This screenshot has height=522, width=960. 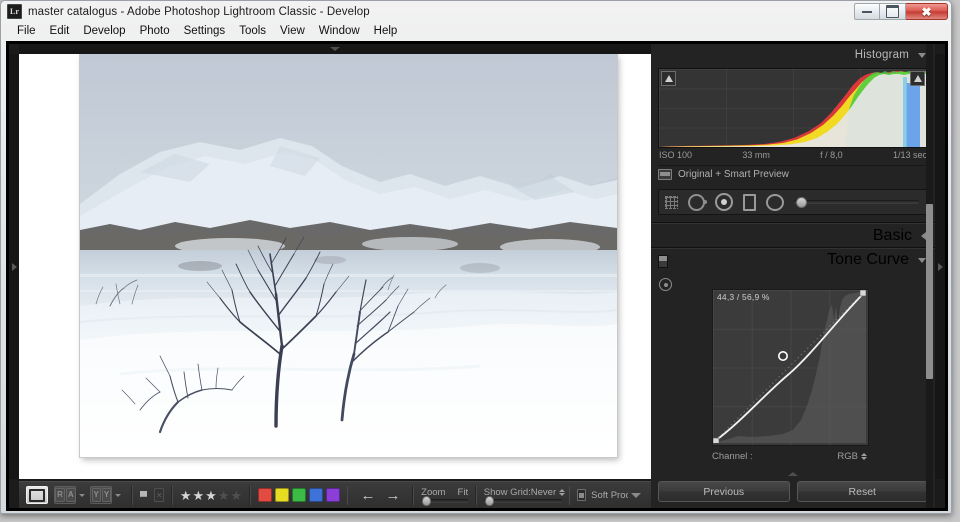 I want to click on menu-file: File, so click(x=26, y=31).